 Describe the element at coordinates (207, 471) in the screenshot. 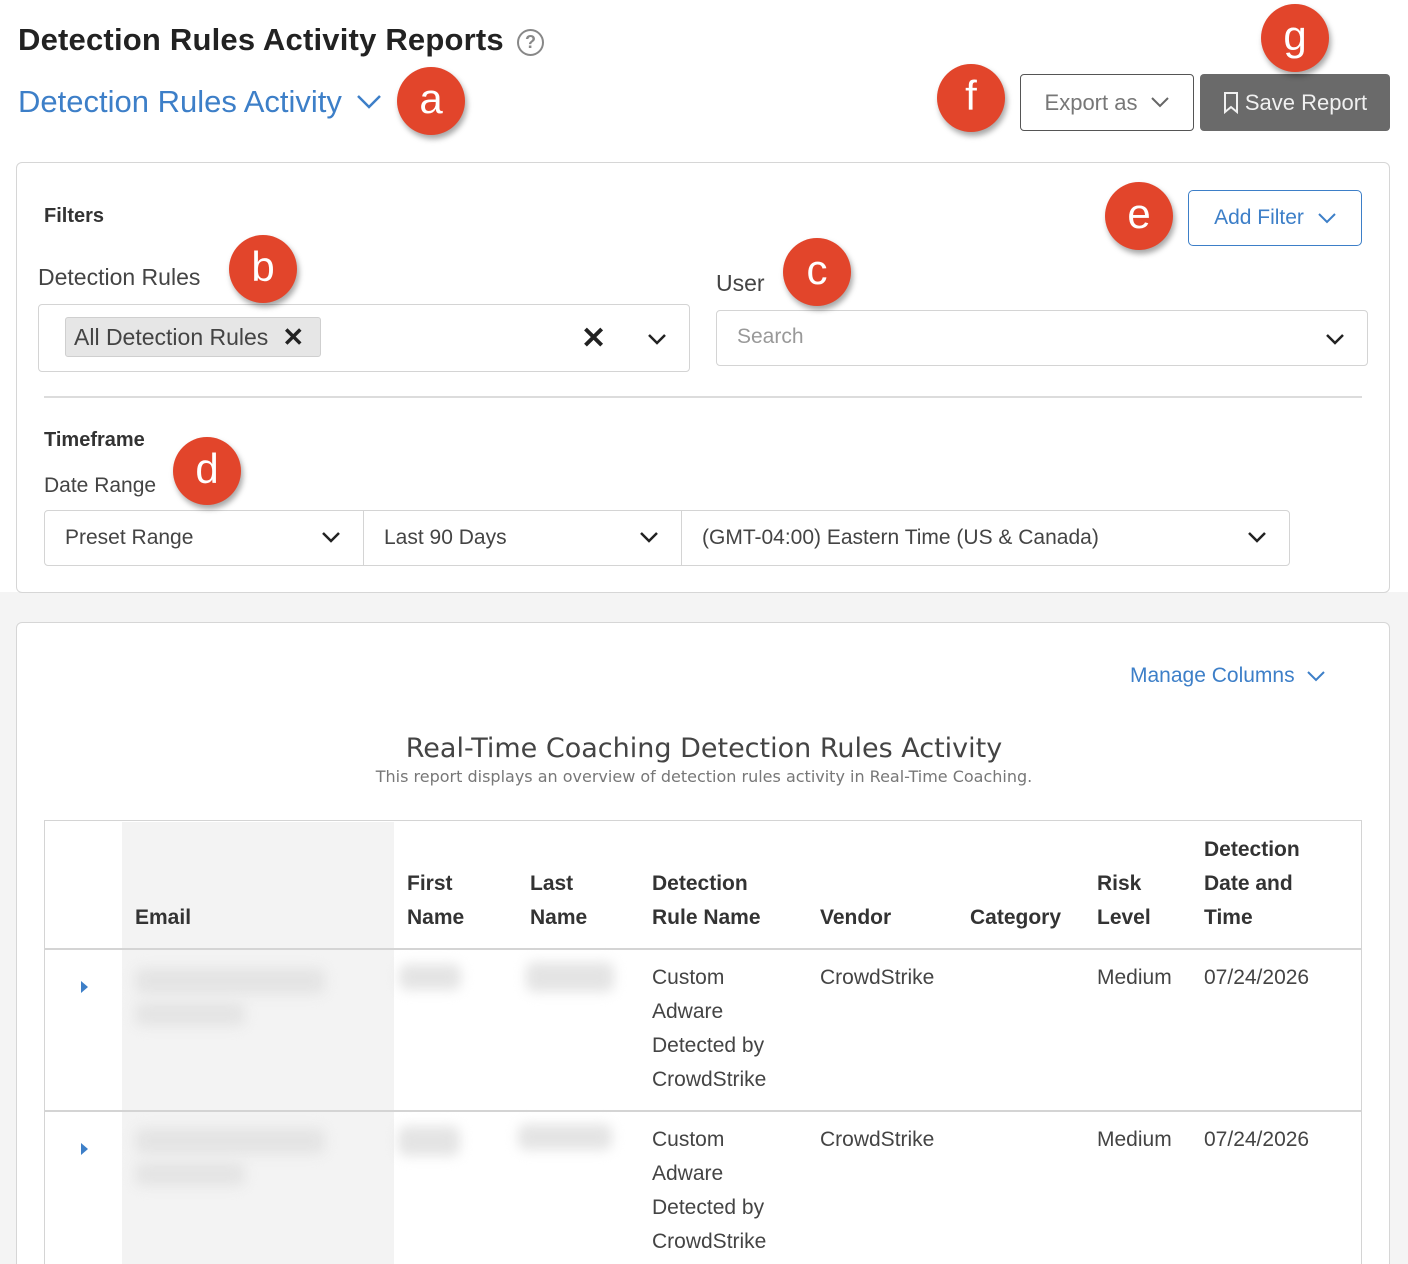

I see `callout-badge-d: d` at that location.